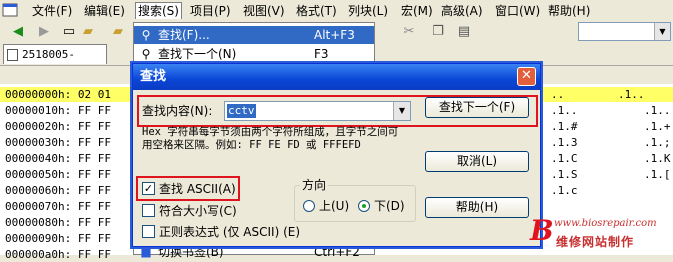  What do you see at coordinates (210, 11) in the screenshot?
I see `menu-project: 项目(P)` at bounding box center [210, 11].